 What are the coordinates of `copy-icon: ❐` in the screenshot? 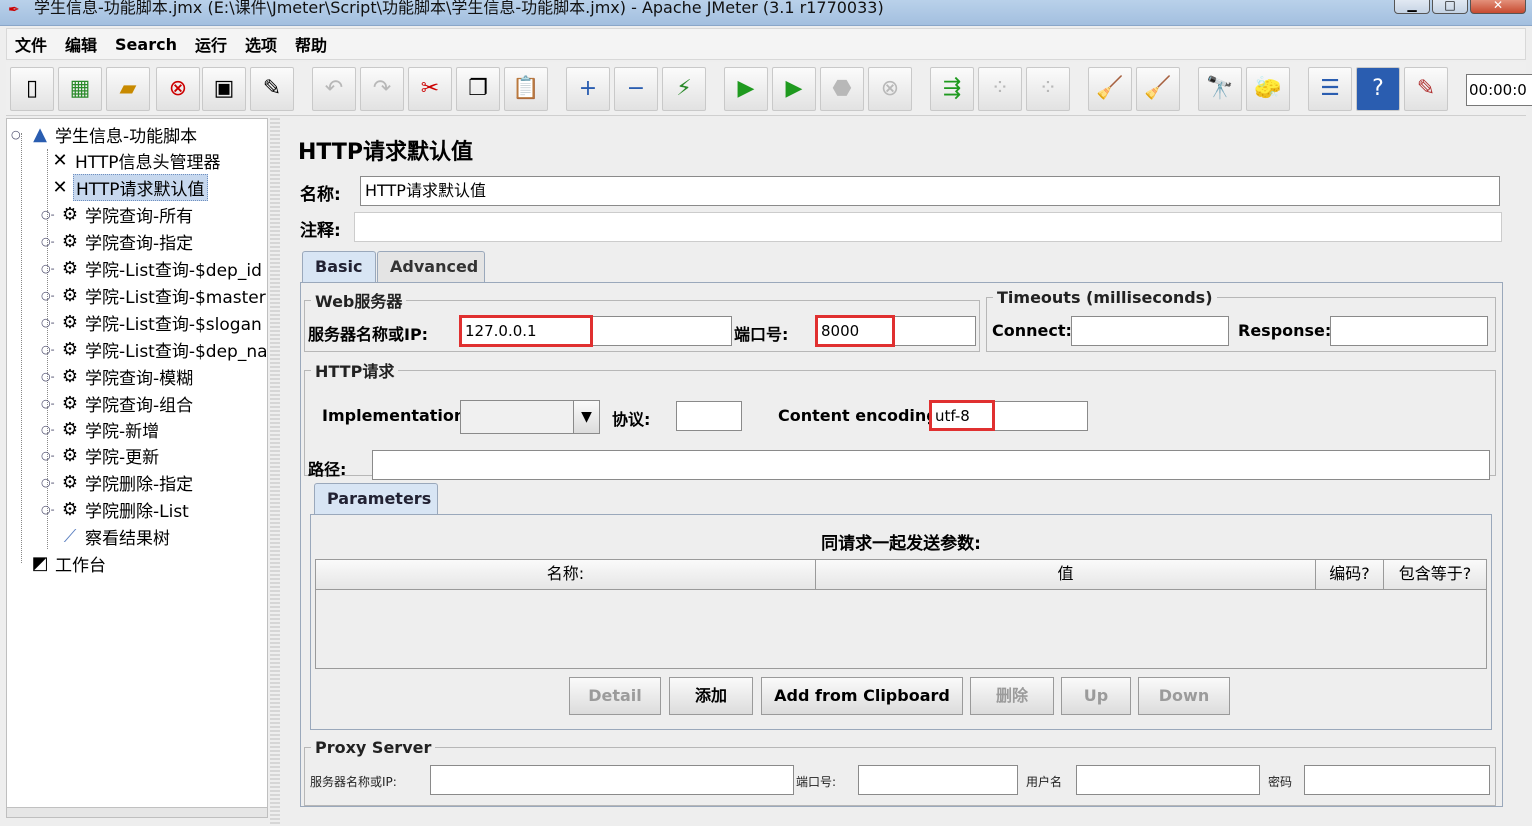 It's located at (478, 89).